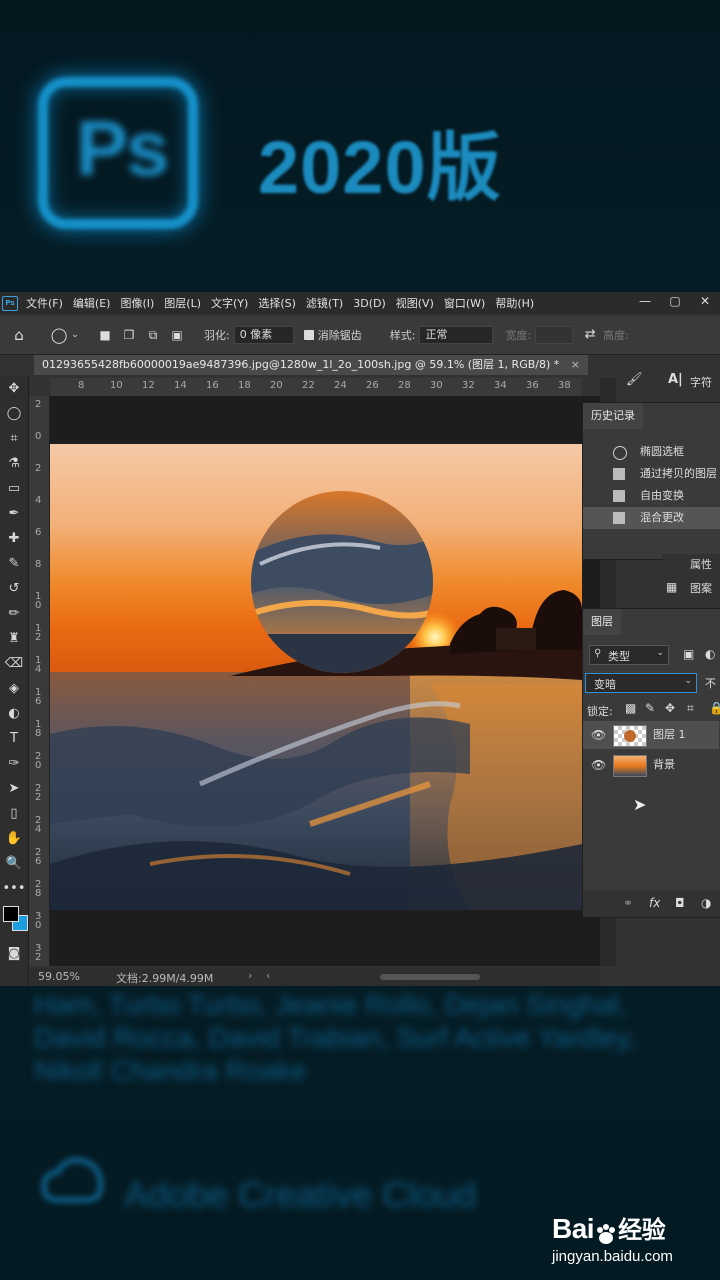  I want to click on crop-icon: ⌗, so click(14, 438).